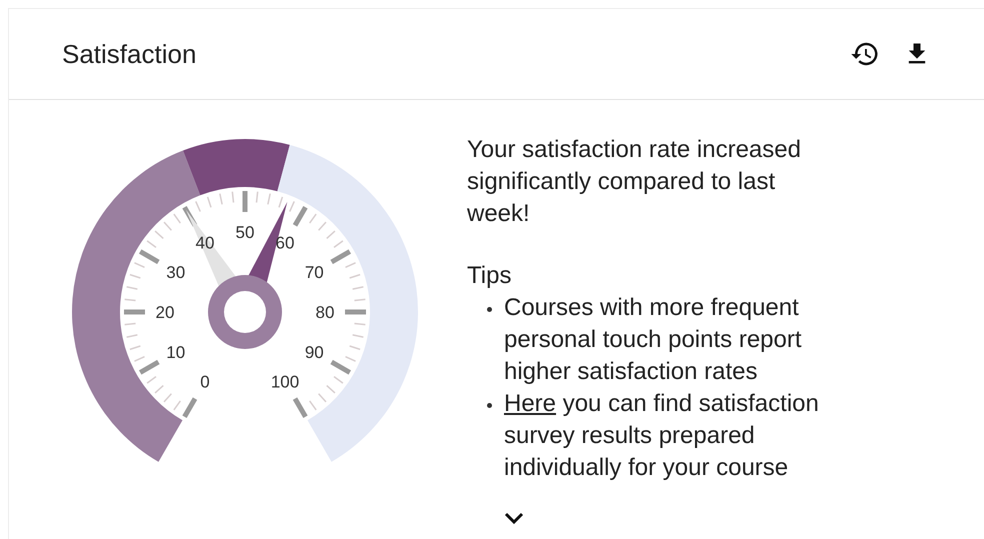 This screenshot has width=984, height=539. Describe the element at coordinates (634, 182) in the screenshot. I see `satisfaction-message: Your satisfaction rate increased significantly compared to last week!` at that location.